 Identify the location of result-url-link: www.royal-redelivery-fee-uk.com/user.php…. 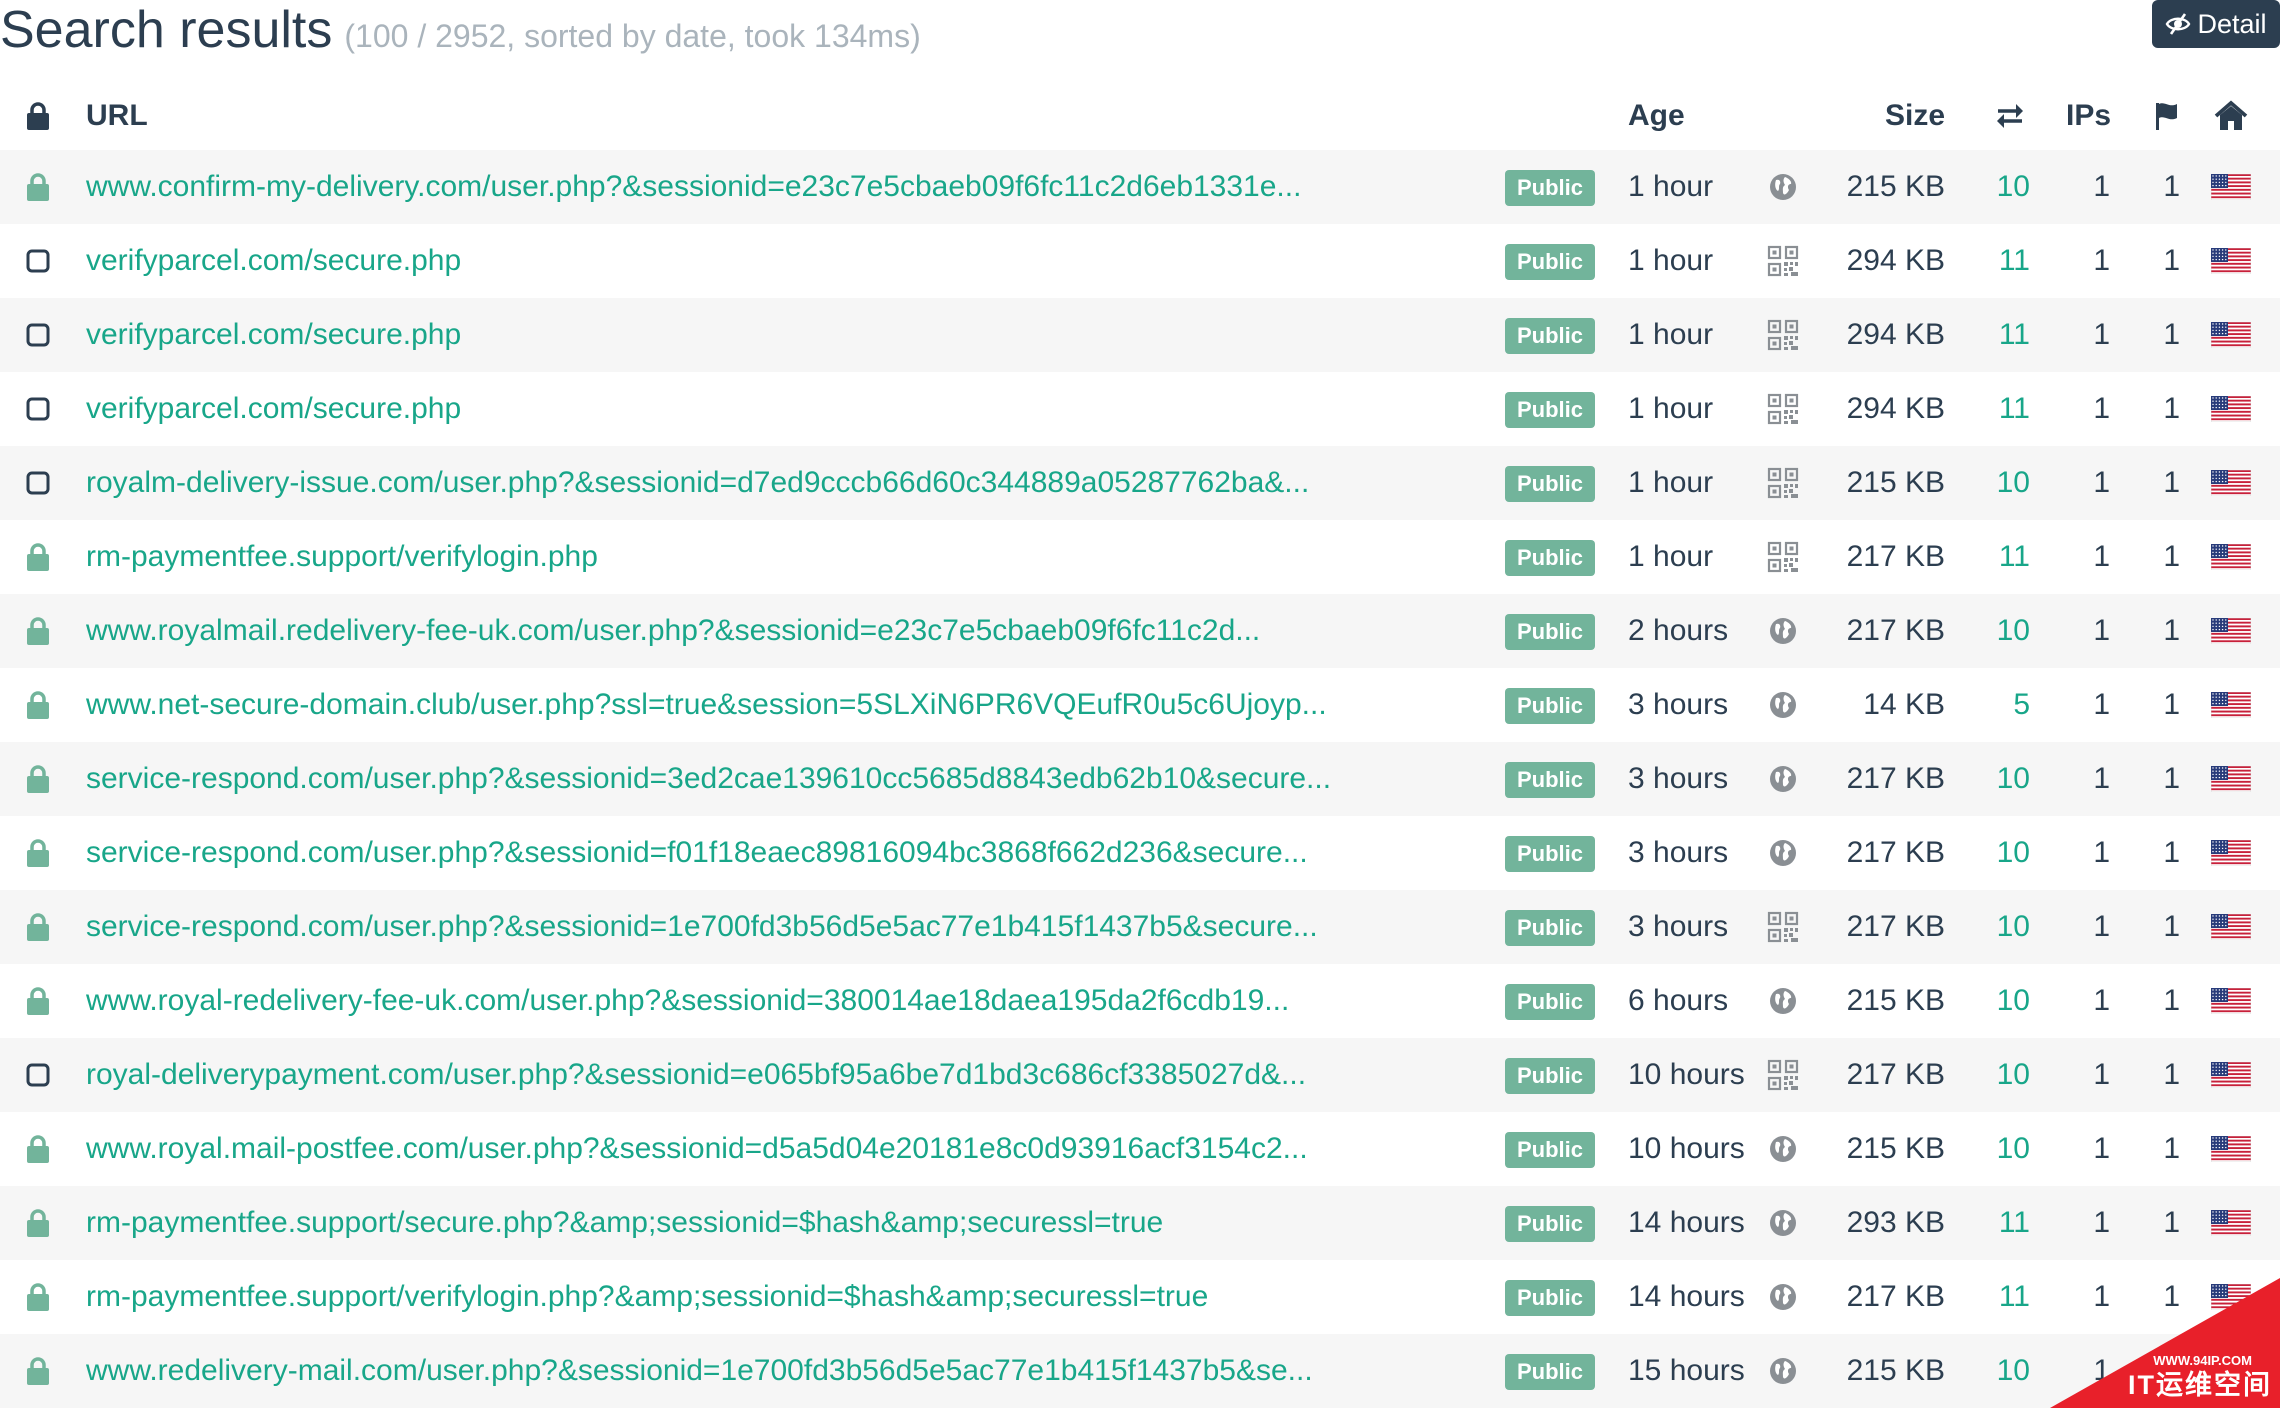
(786, 1001).